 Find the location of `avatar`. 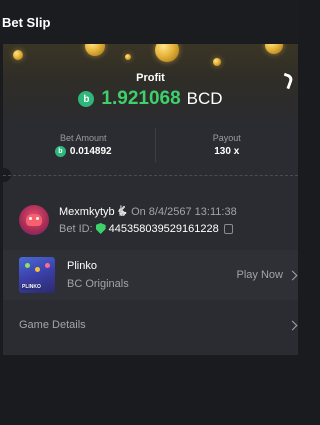

avatar is located at coordinates (34, 220).